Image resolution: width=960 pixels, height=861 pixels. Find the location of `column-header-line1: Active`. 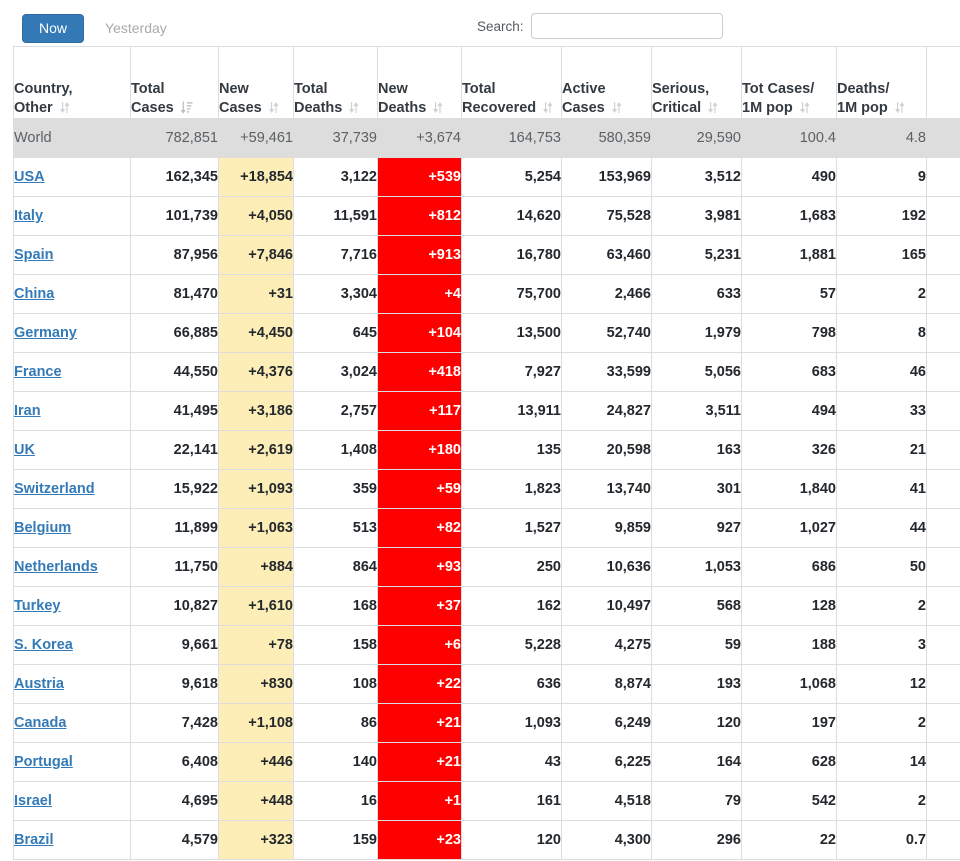

column-header-line1: Active is located at coordinates (584, 88).